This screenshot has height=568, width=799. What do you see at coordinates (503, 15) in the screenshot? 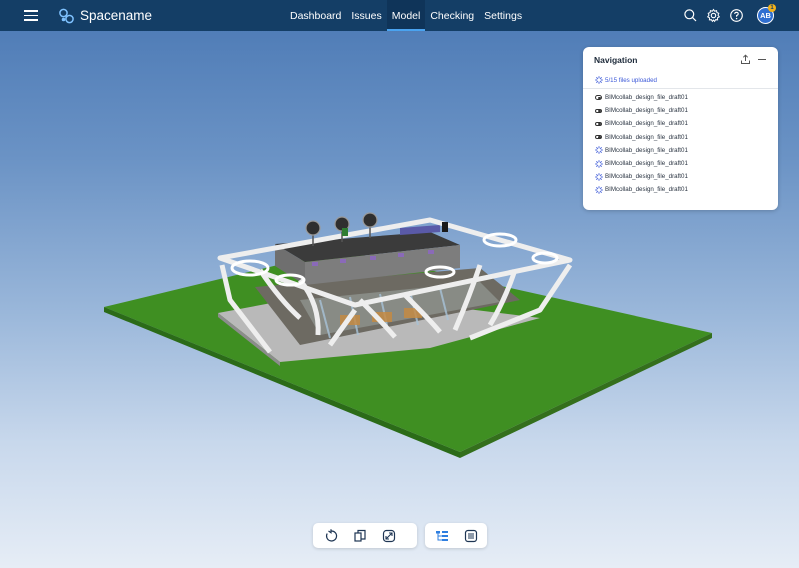
I see `tab-settings: Settings` at bounding box center [503, 15].